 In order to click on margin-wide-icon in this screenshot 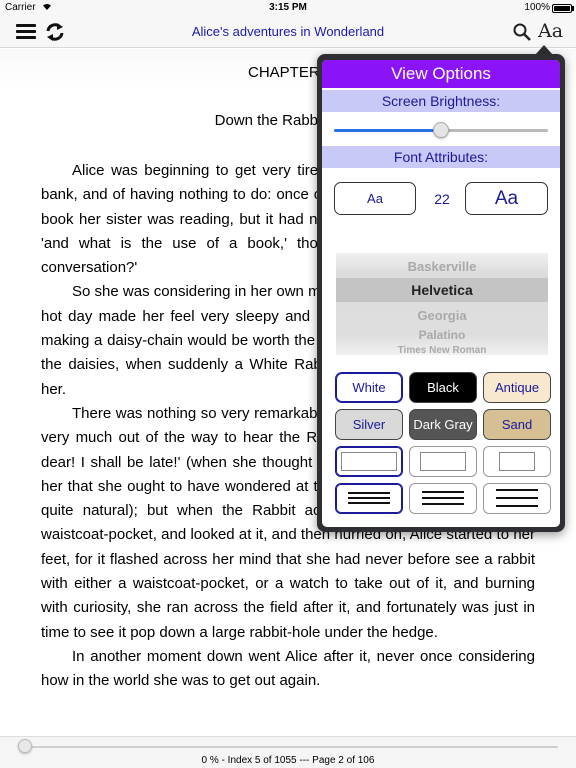, I will do `click(517, 461)`.